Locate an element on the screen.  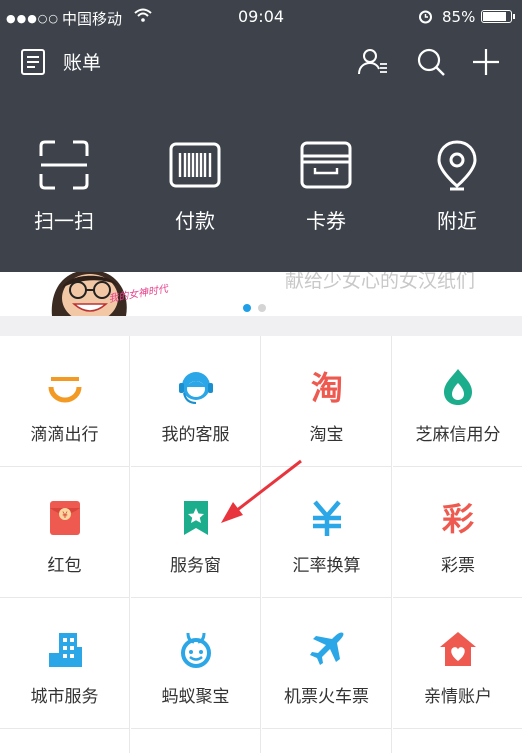
app-city-service: 城市服务 is located at coordinates (65, 663).